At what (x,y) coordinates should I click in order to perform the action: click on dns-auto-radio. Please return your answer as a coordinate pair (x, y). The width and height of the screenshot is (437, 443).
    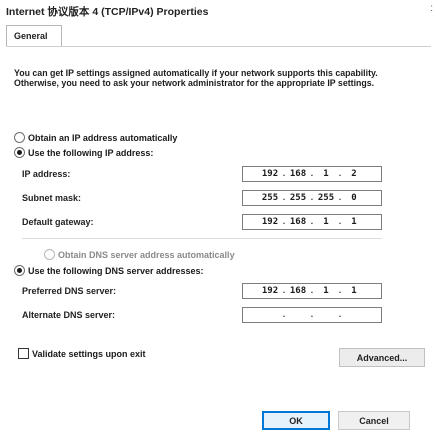
    Looking at the image, I should click on (49, 254).